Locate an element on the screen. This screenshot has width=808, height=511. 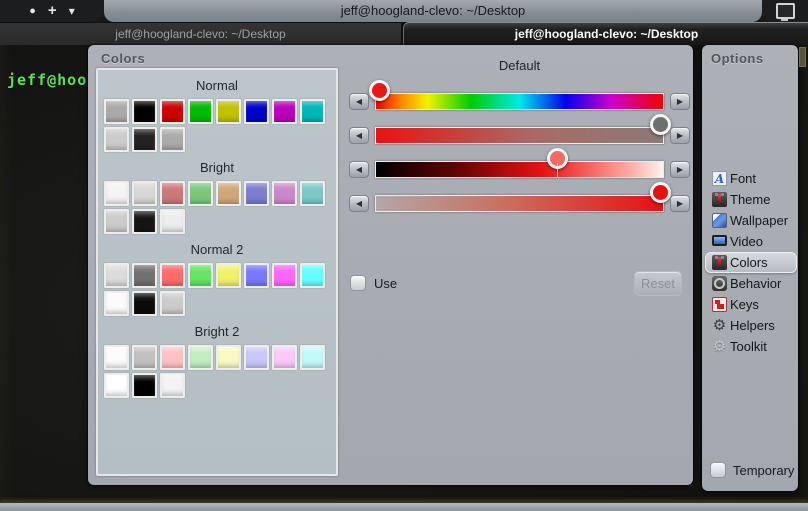
hue-slider-track is located at coordinates (516, 95).